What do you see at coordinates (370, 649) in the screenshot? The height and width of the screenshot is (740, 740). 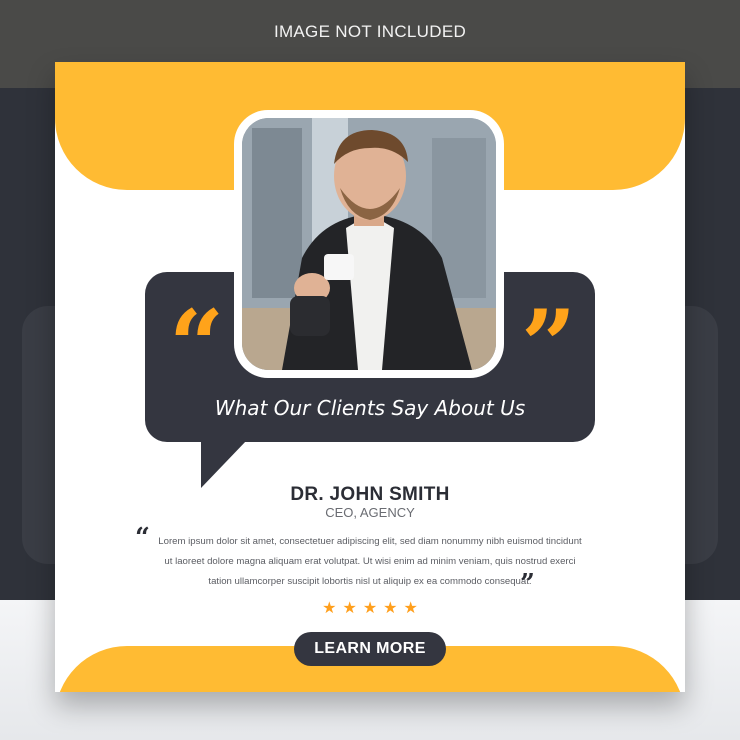 I see `learn-more-button: LEARN MORE` at bounding box center [370, 649].